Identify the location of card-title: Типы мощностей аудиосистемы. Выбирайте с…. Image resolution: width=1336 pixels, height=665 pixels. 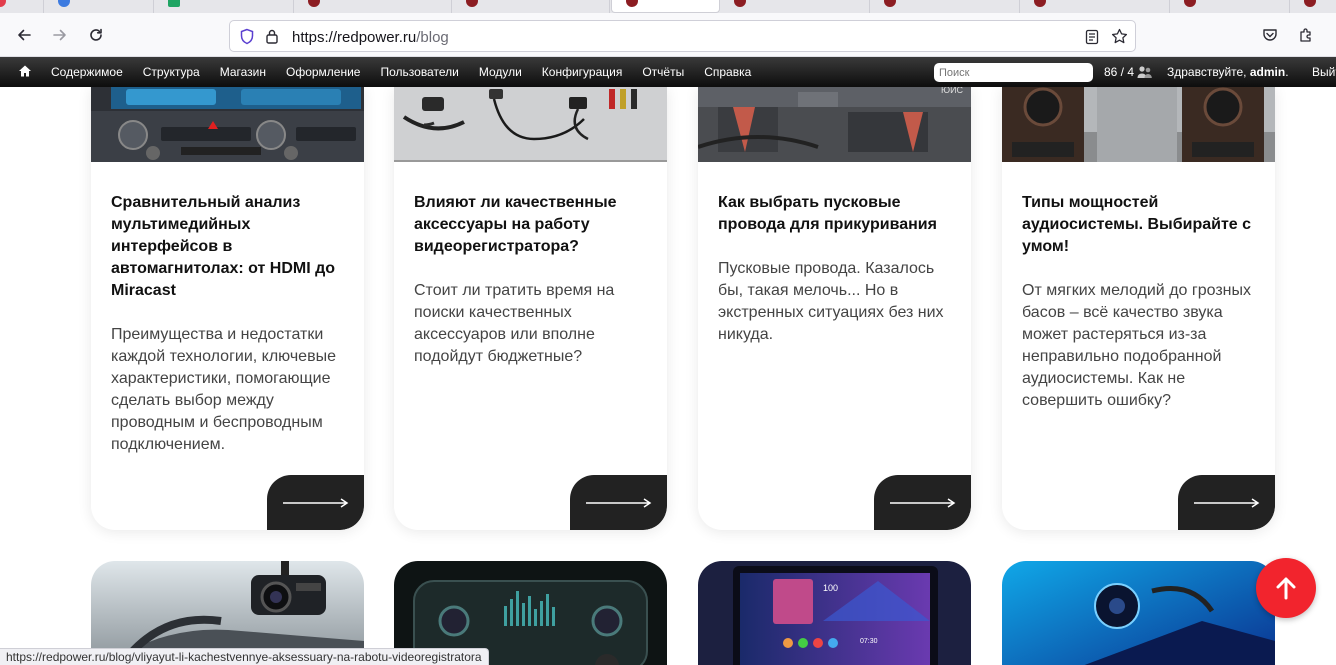
(1140, 225).